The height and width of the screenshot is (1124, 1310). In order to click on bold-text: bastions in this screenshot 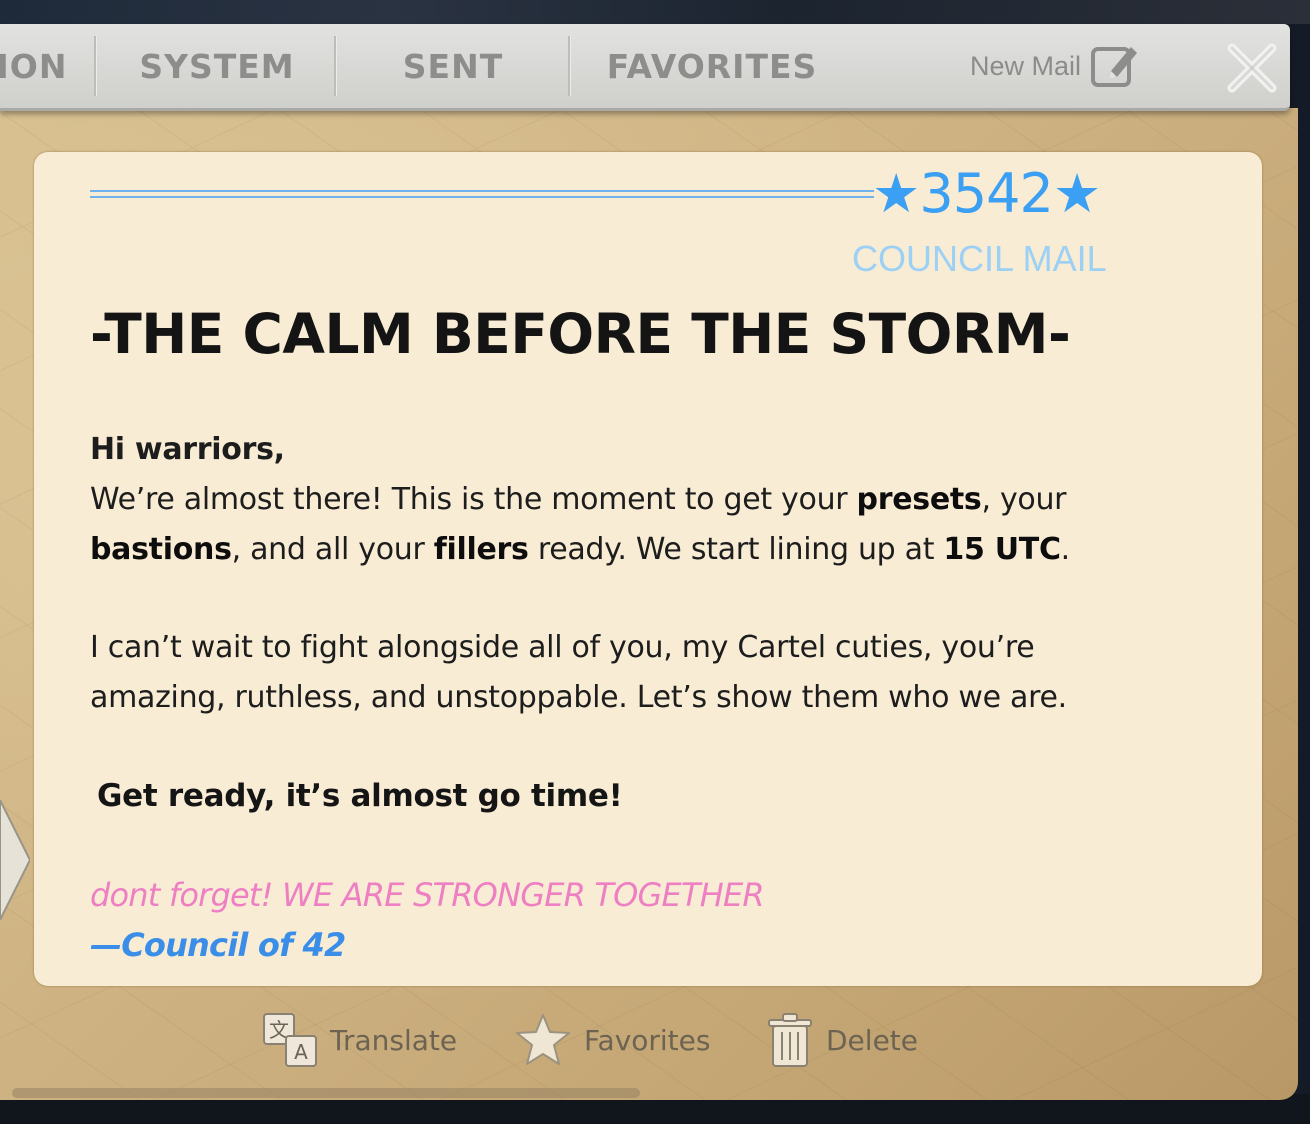, I will do `click(161, 549)`.